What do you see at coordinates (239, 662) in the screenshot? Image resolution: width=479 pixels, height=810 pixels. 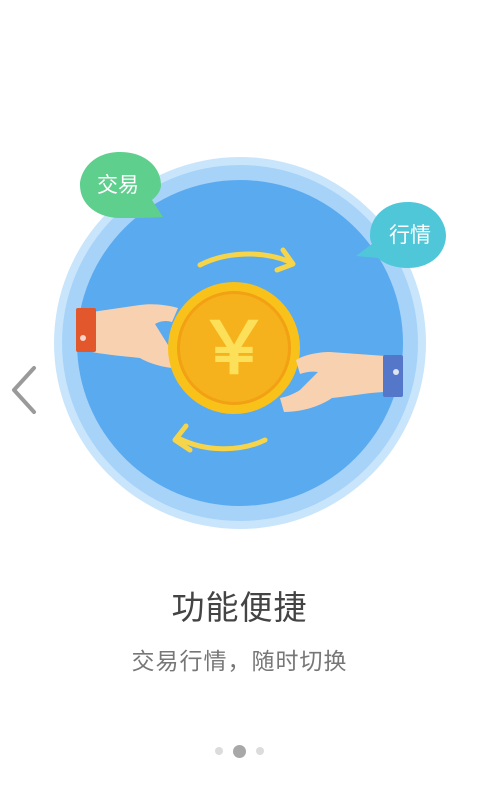 I see `page-subtitle: 交易行情，随时切换` at bounding box center [239, 662].